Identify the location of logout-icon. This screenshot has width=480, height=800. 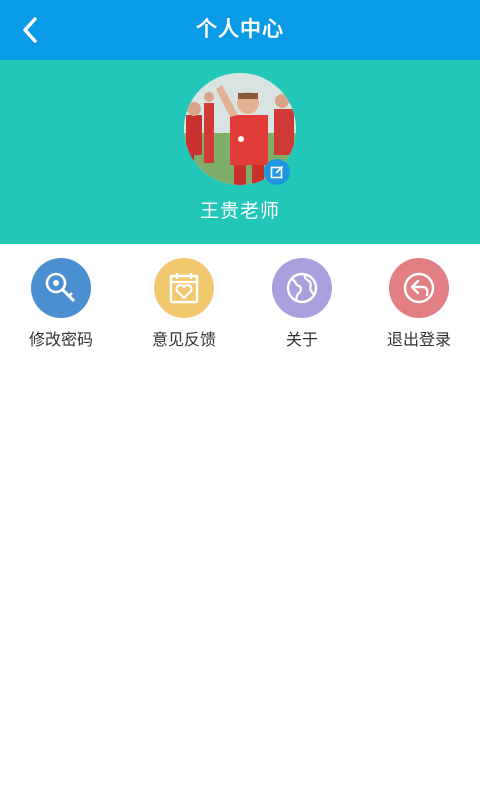
(419, 288).